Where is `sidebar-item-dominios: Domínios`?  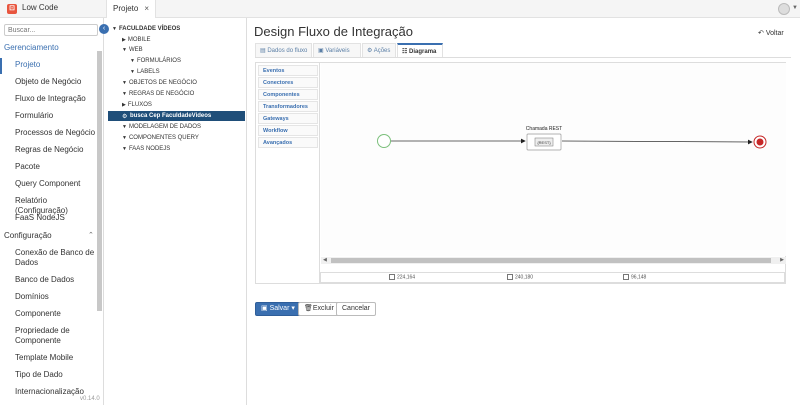 sidebar-item-dominios: Domínios is located at coordinates (56, 297).